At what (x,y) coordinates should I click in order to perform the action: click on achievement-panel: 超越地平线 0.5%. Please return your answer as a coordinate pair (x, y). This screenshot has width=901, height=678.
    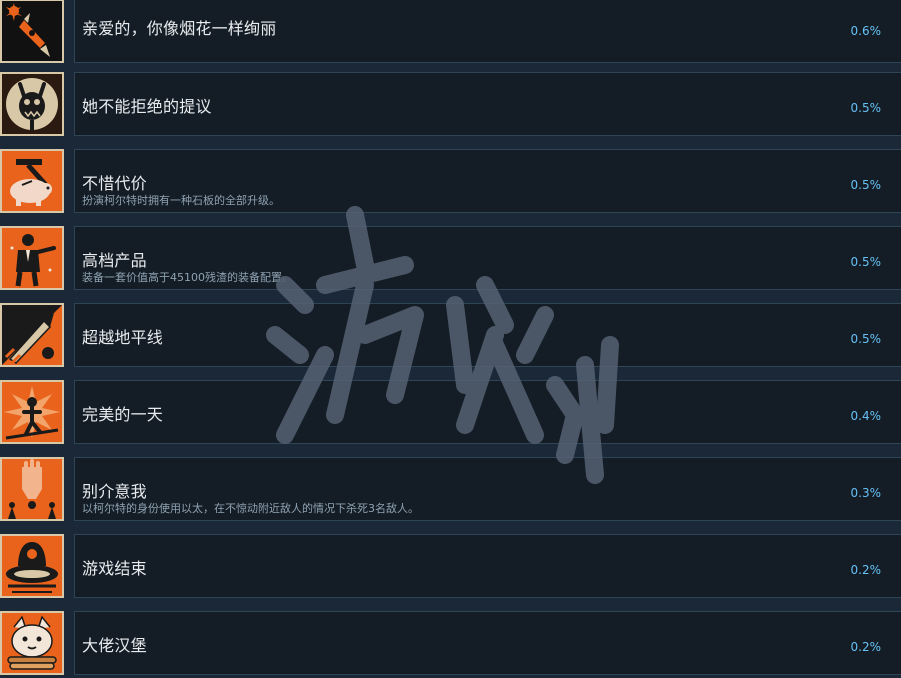
    Looking at the image, I should click on (487, 335).